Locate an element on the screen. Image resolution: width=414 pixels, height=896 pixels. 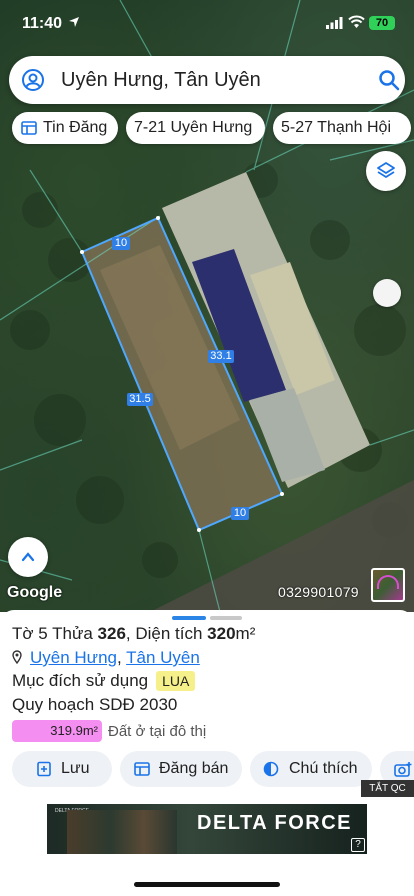
plan-row: 319.9m² Đất ở tại đô thị is located at coordinates (109, 732).